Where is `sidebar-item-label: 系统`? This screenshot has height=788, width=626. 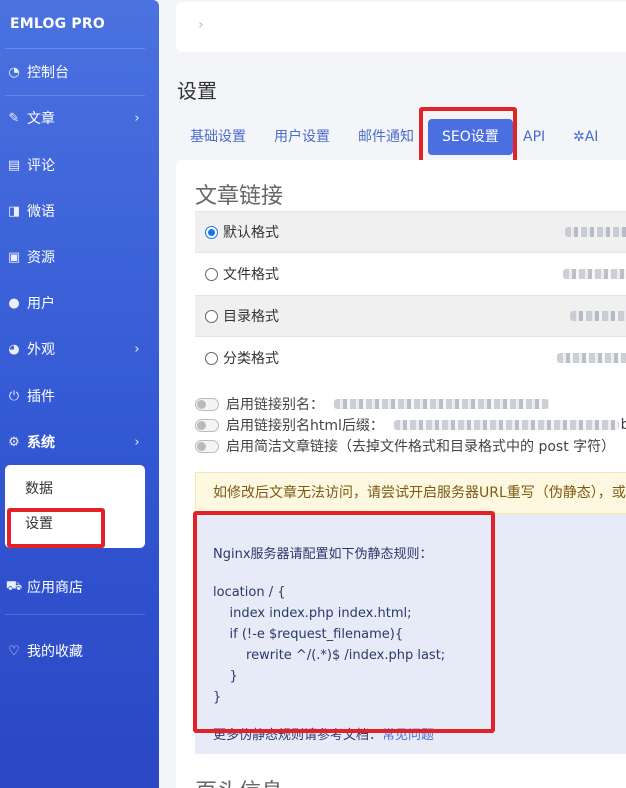
sidebar-item-label: 系统 is located at coordinates (41, 443).